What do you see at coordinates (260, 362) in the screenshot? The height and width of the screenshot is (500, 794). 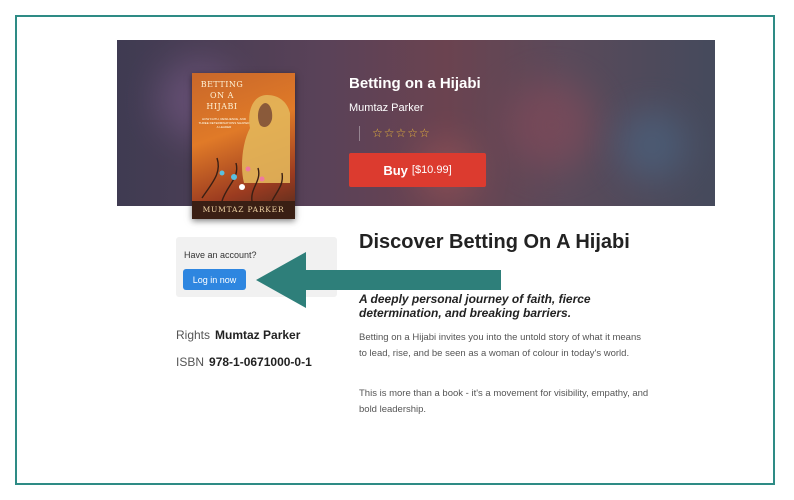 I see `isbn-value: 978-1-0671000-0-1` at bounding box center [260, 362].